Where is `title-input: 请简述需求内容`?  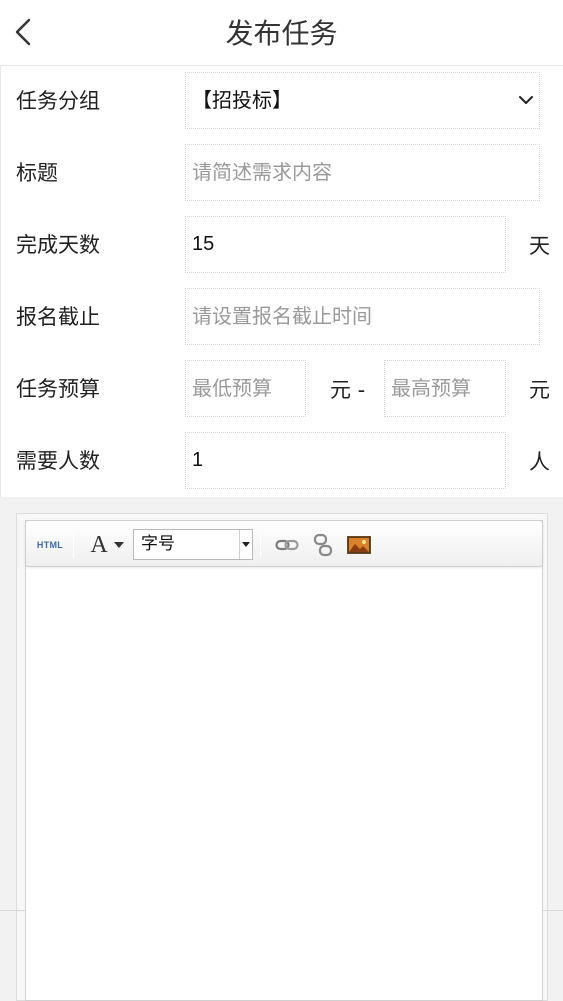 title-input: 请简述需求内容 is located at coordinates (362, 172).